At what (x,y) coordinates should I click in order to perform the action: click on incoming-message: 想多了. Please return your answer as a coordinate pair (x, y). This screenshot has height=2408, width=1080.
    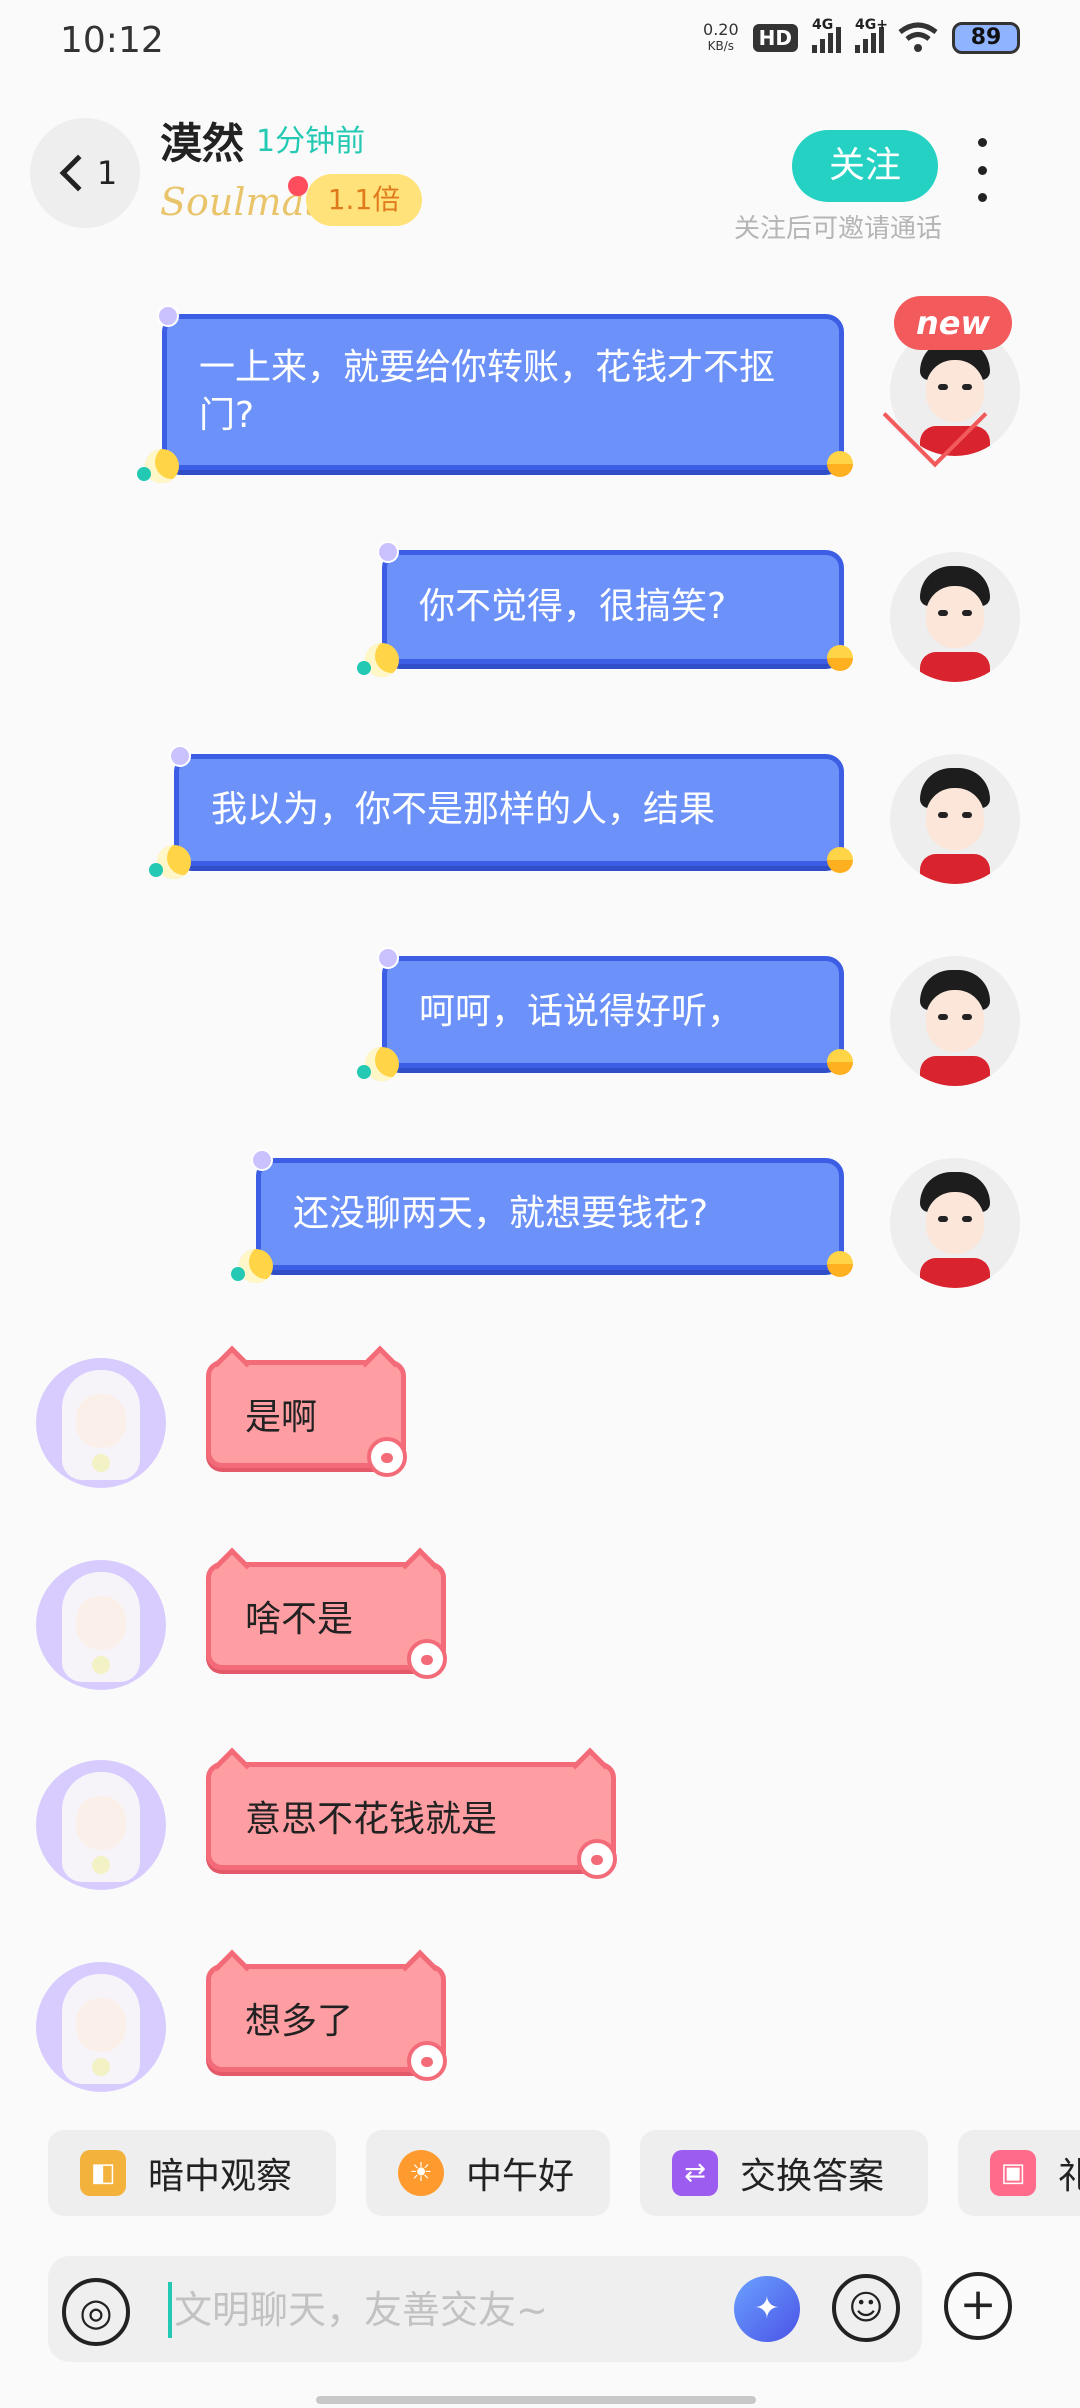
    Looking at the image, I should click on (326, 2015).